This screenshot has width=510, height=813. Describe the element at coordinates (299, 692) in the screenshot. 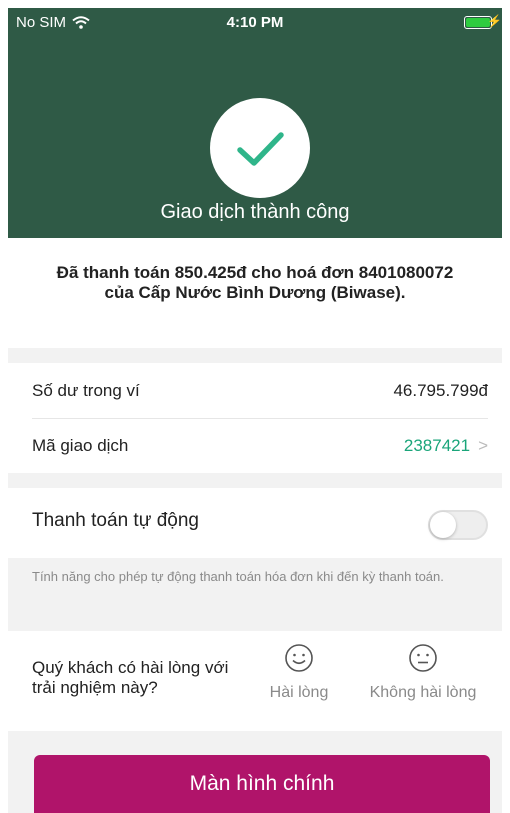

I see `feedback-satisfied-label: Hài lòng` at that location.